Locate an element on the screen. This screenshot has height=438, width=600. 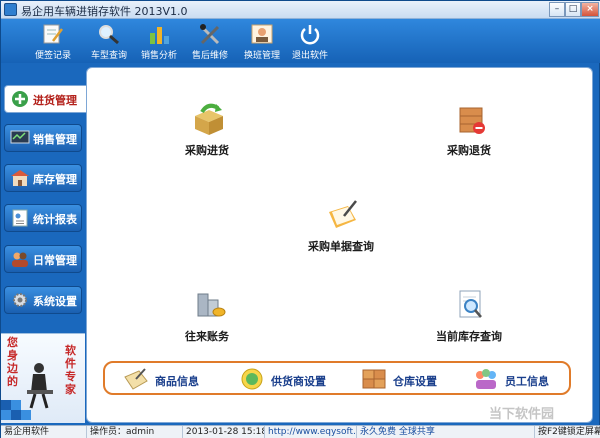
return-box-icon is located at coordinates (472, 120).